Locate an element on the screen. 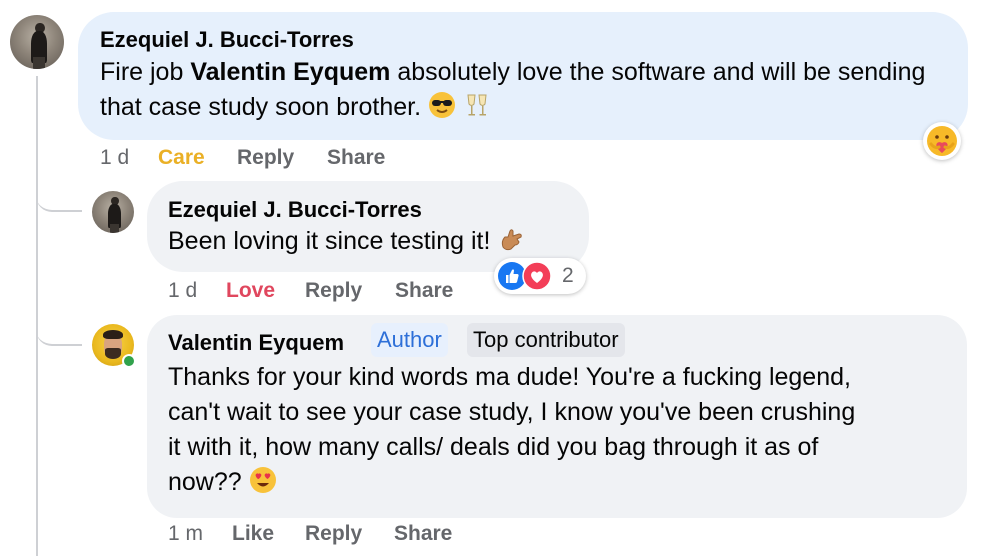 The height and width of the screenshot is (556, 994). heart-eyes-emoji is located at coordinates (263, 485).